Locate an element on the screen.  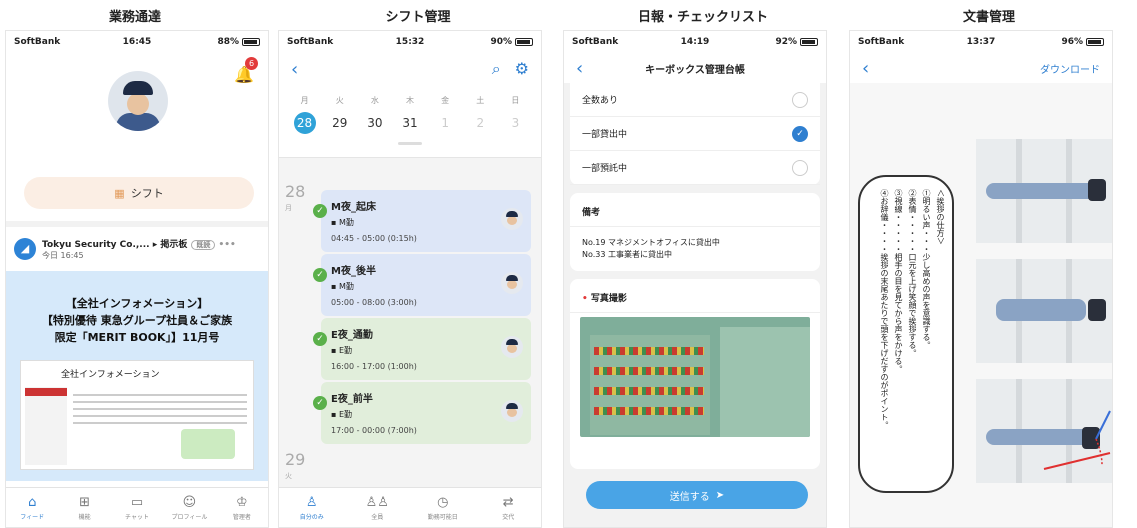
tab-admin: ♔ 管理者 is located at coordinates (242, 507).